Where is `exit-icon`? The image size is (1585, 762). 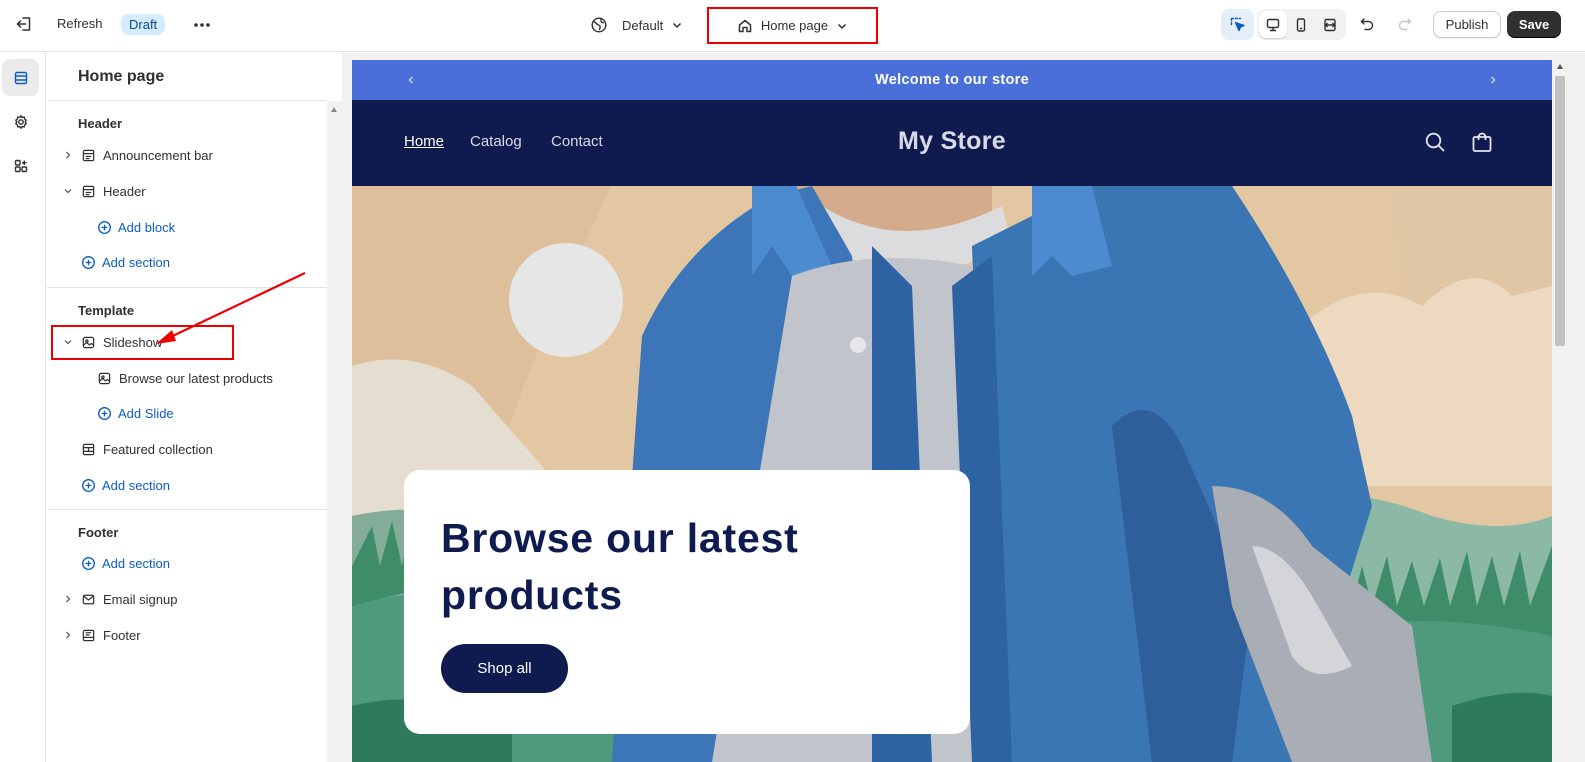
exit-icon is located at coordinates (24, 24).